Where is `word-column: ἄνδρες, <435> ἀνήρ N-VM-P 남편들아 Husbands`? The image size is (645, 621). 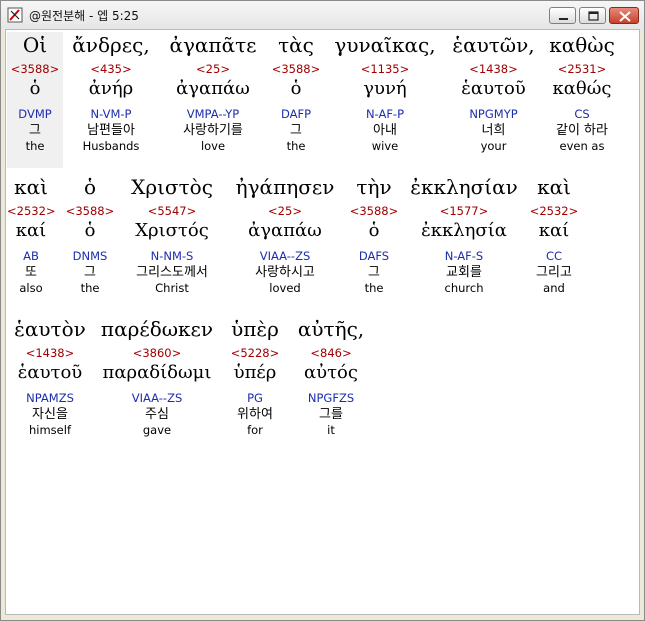
word-column: ἄνδρες, <435> ἀνήρ N-VM-P 남편들아 Husbands is located at coordinates (111, 93).